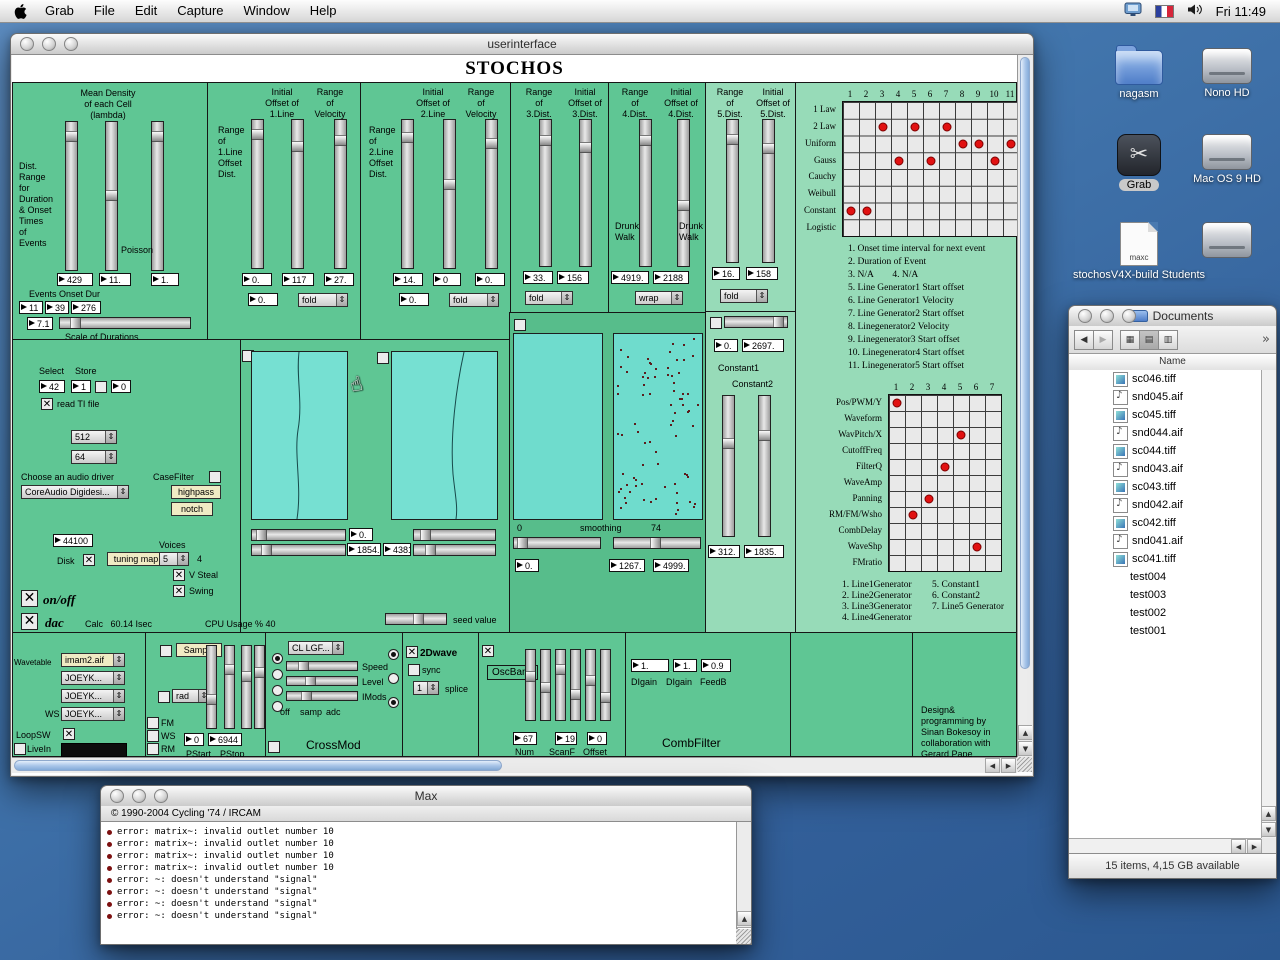  Describe the element at coordinates (1227, 241) in the screenshot. I see `desktop-icon-disk` at that location.